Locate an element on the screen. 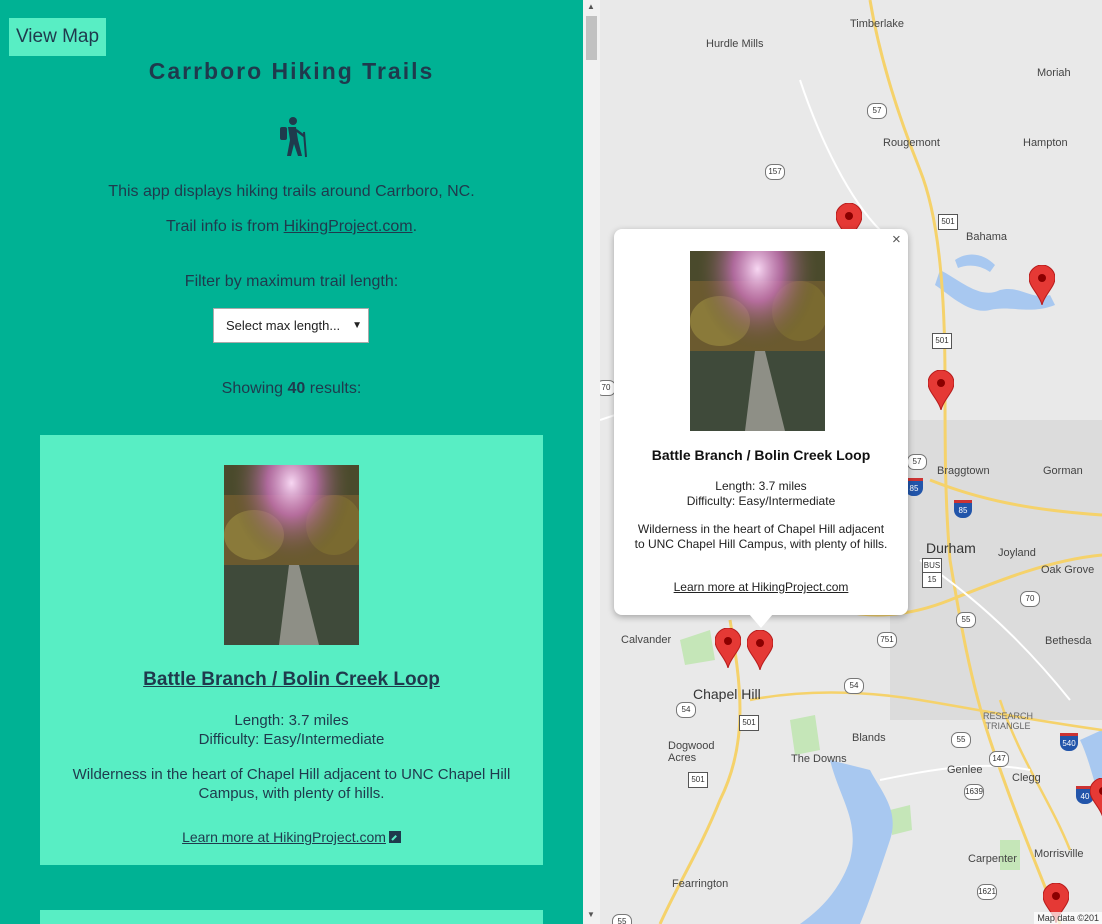 This screenshot has width=1102, height=924. map-label: Genlee is located at coordinates (965, 770).